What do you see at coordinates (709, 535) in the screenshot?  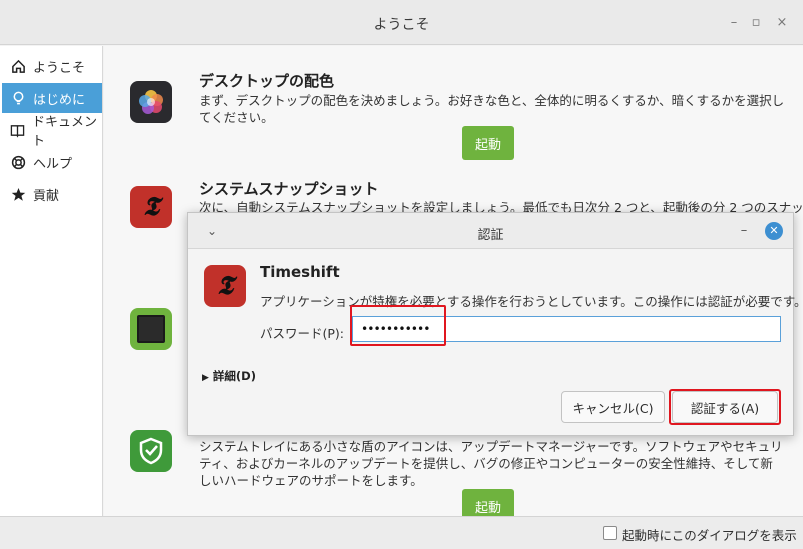 I see `show-on-startup-label: 起動時にこのダイアログを表示` at bounding box center [709, 535].